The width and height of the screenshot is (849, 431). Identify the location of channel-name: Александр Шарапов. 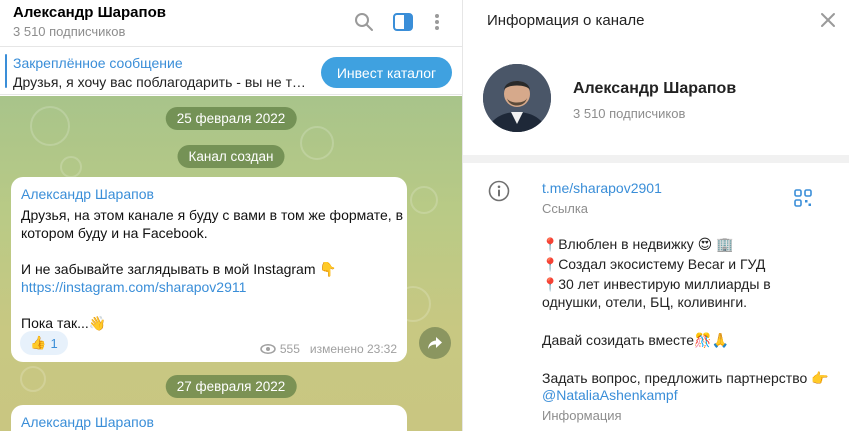
(655, 88).